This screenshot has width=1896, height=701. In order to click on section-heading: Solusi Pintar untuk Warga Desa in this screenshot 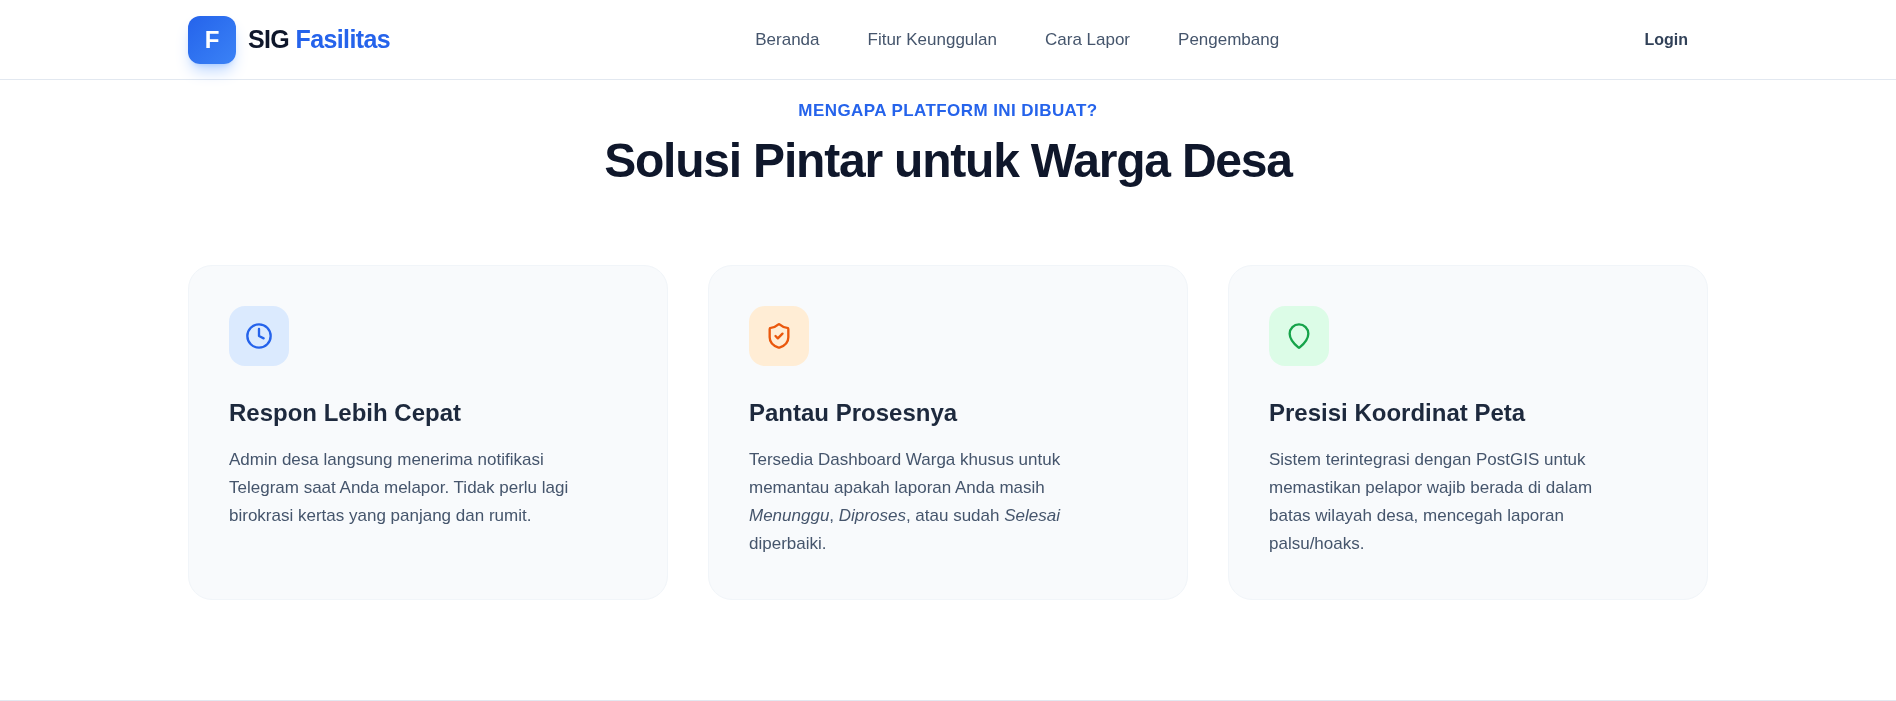, I will do `click(948, 161)`.